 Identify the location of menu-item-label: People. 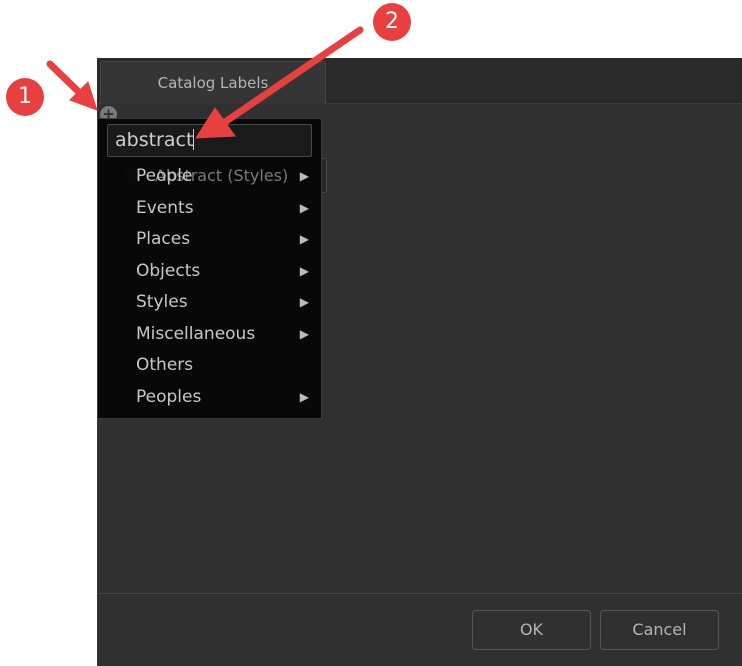
(164, 176).